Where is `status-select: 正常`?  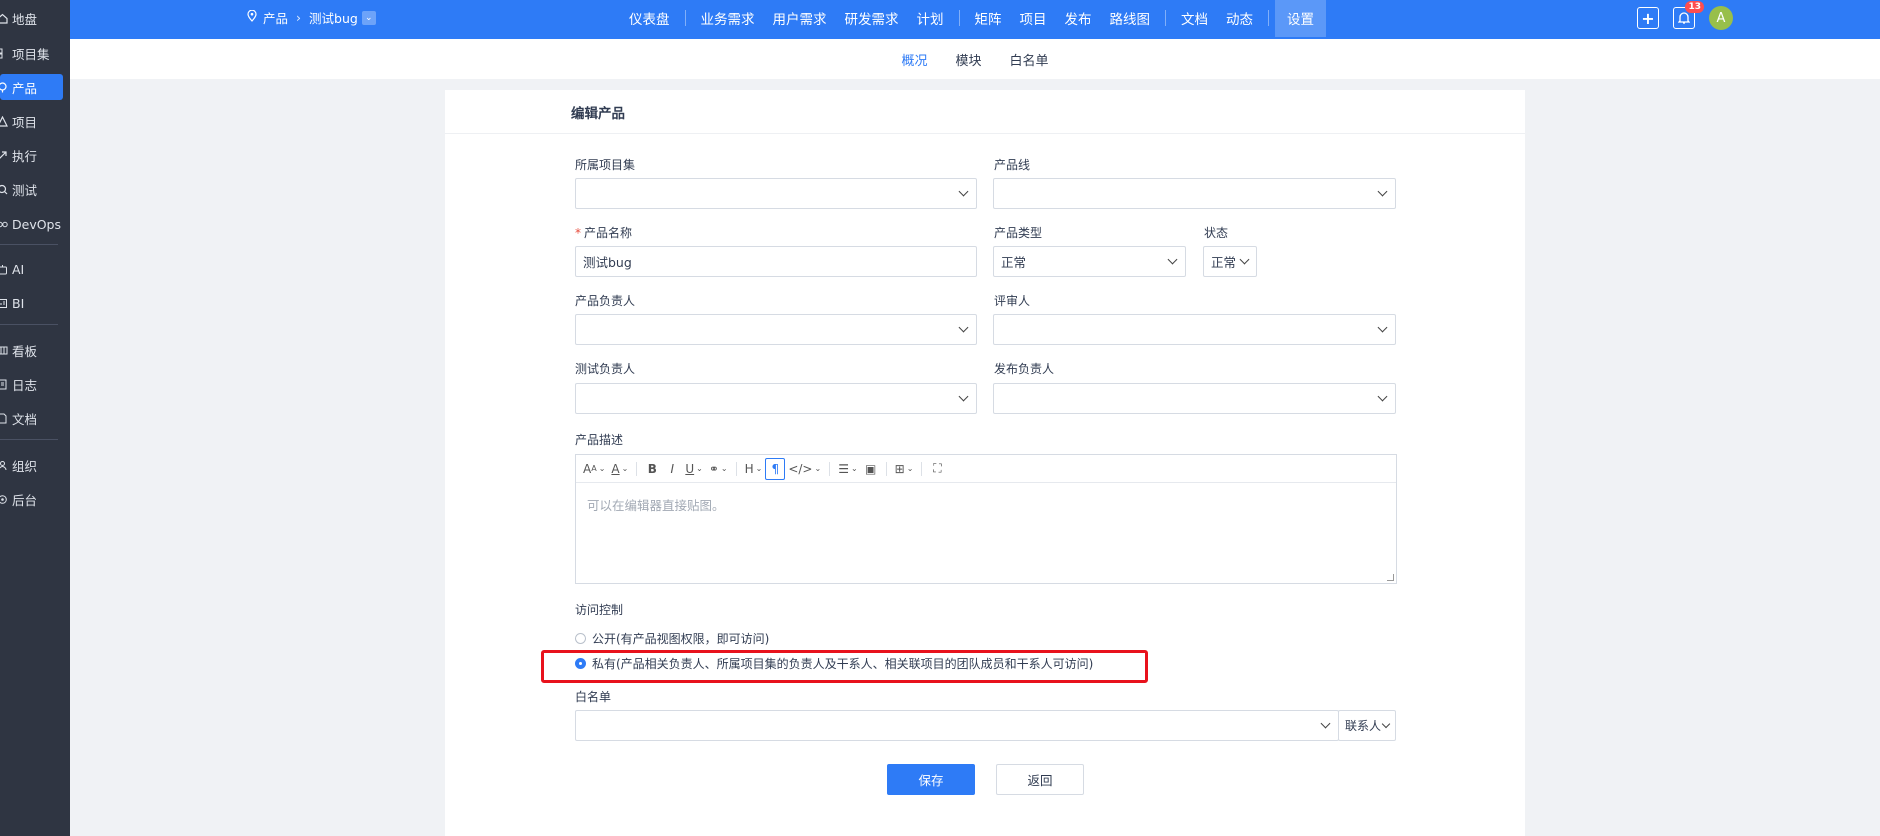
status-select: 正常 is located at coordinates (1230, 261).